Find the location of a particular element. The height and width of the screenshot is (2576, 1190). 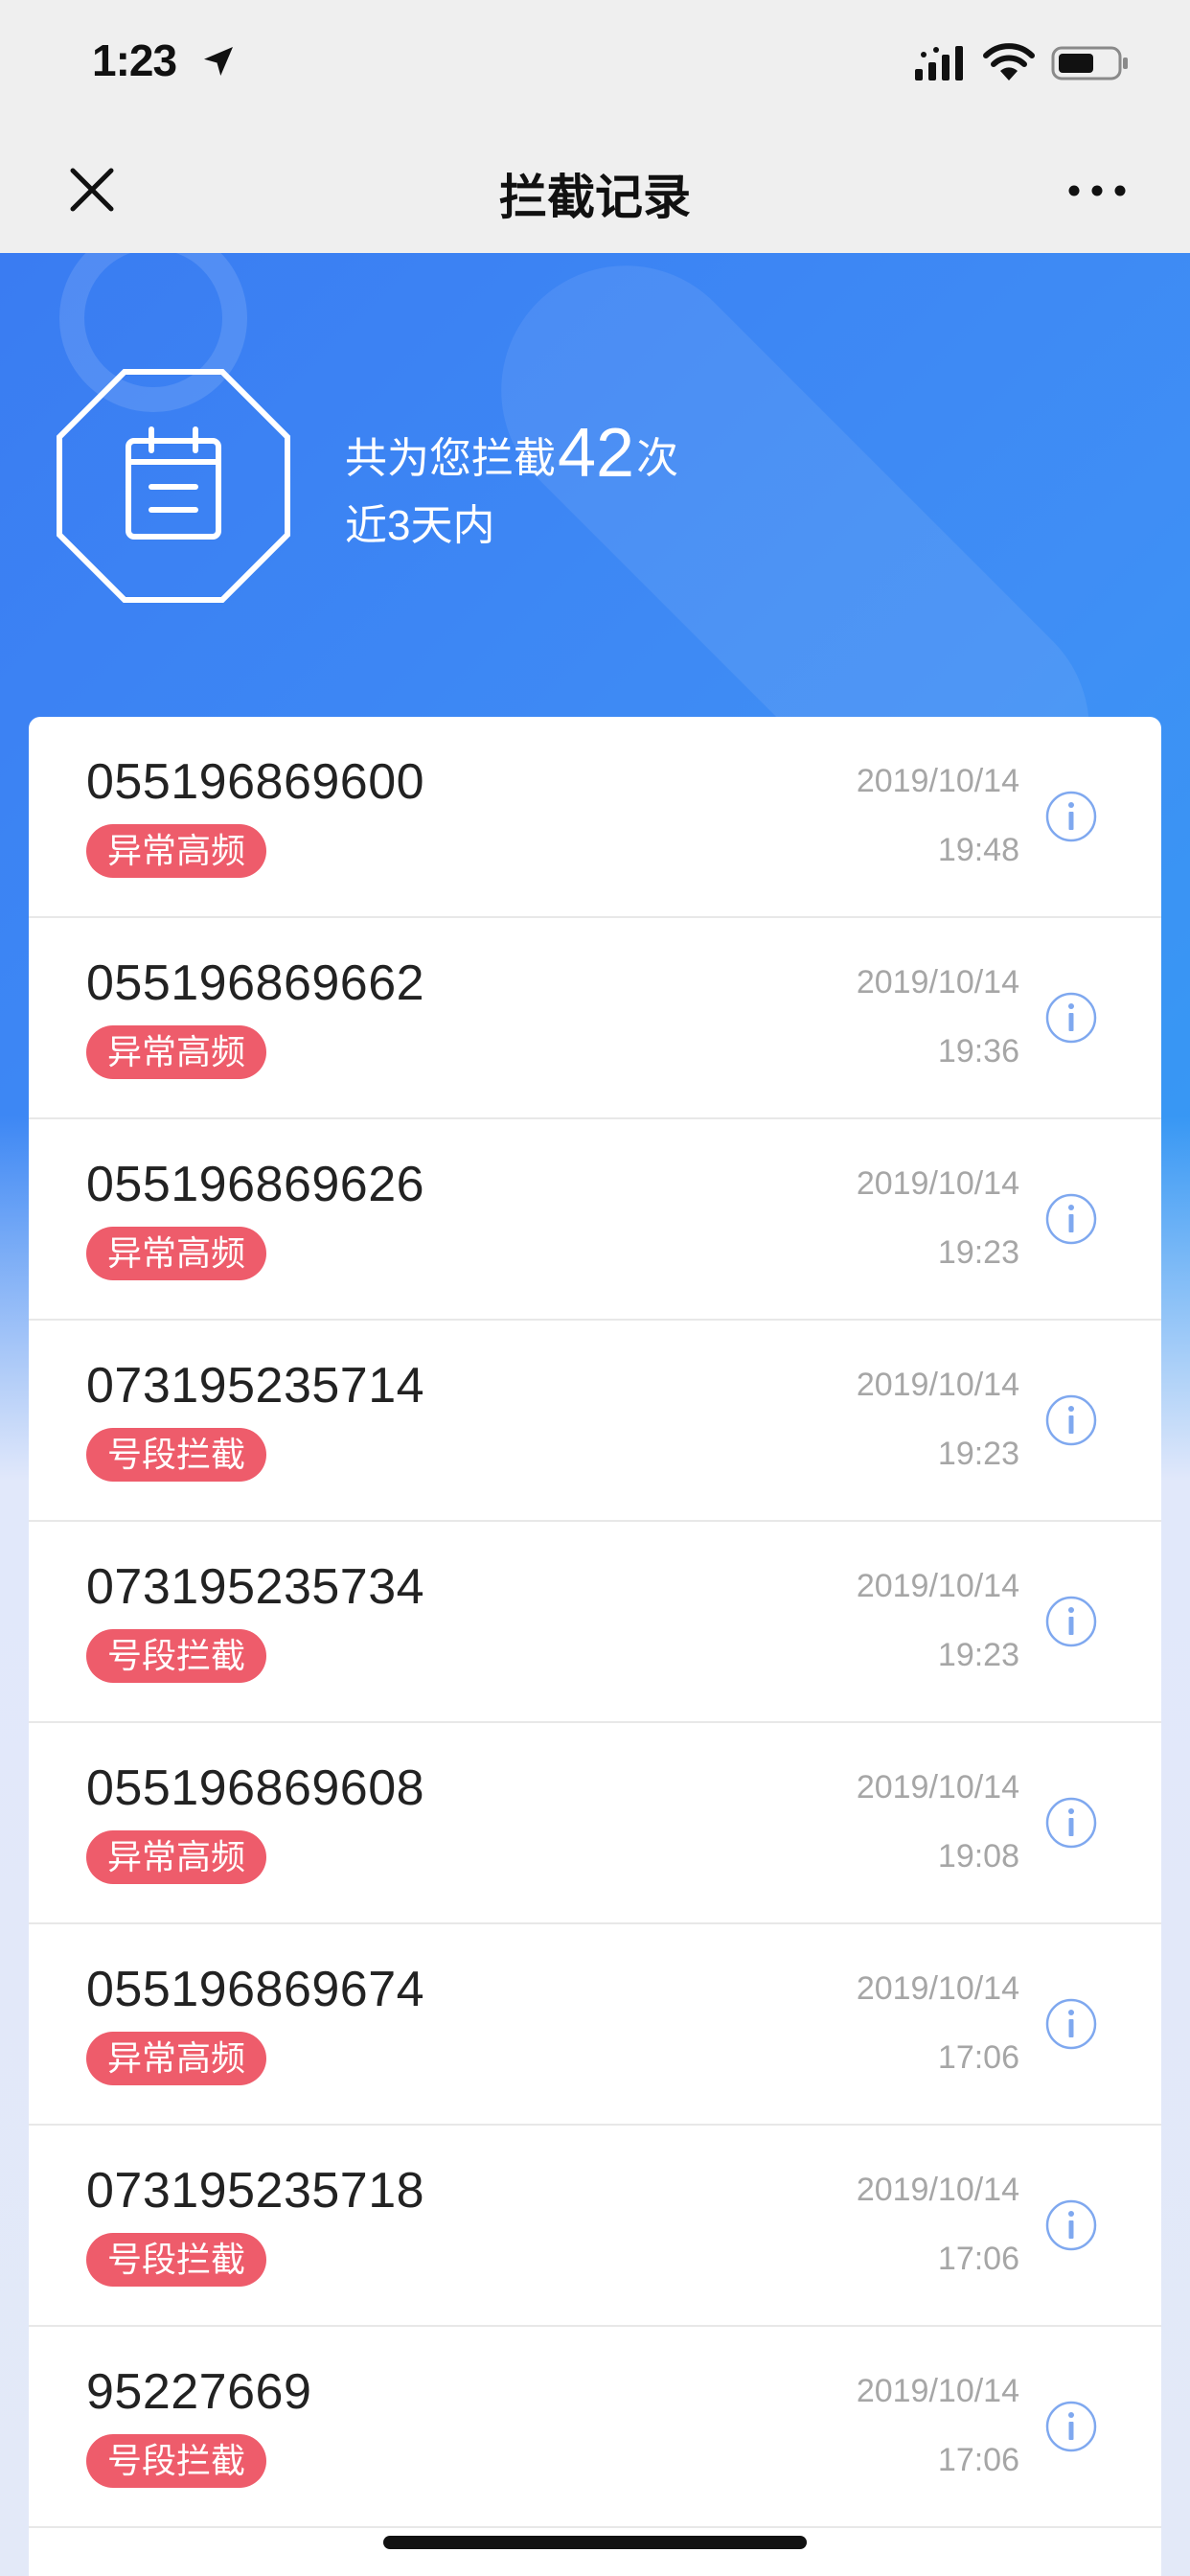

phone-number: 055196869674 is located at coordinates (256, 1989).